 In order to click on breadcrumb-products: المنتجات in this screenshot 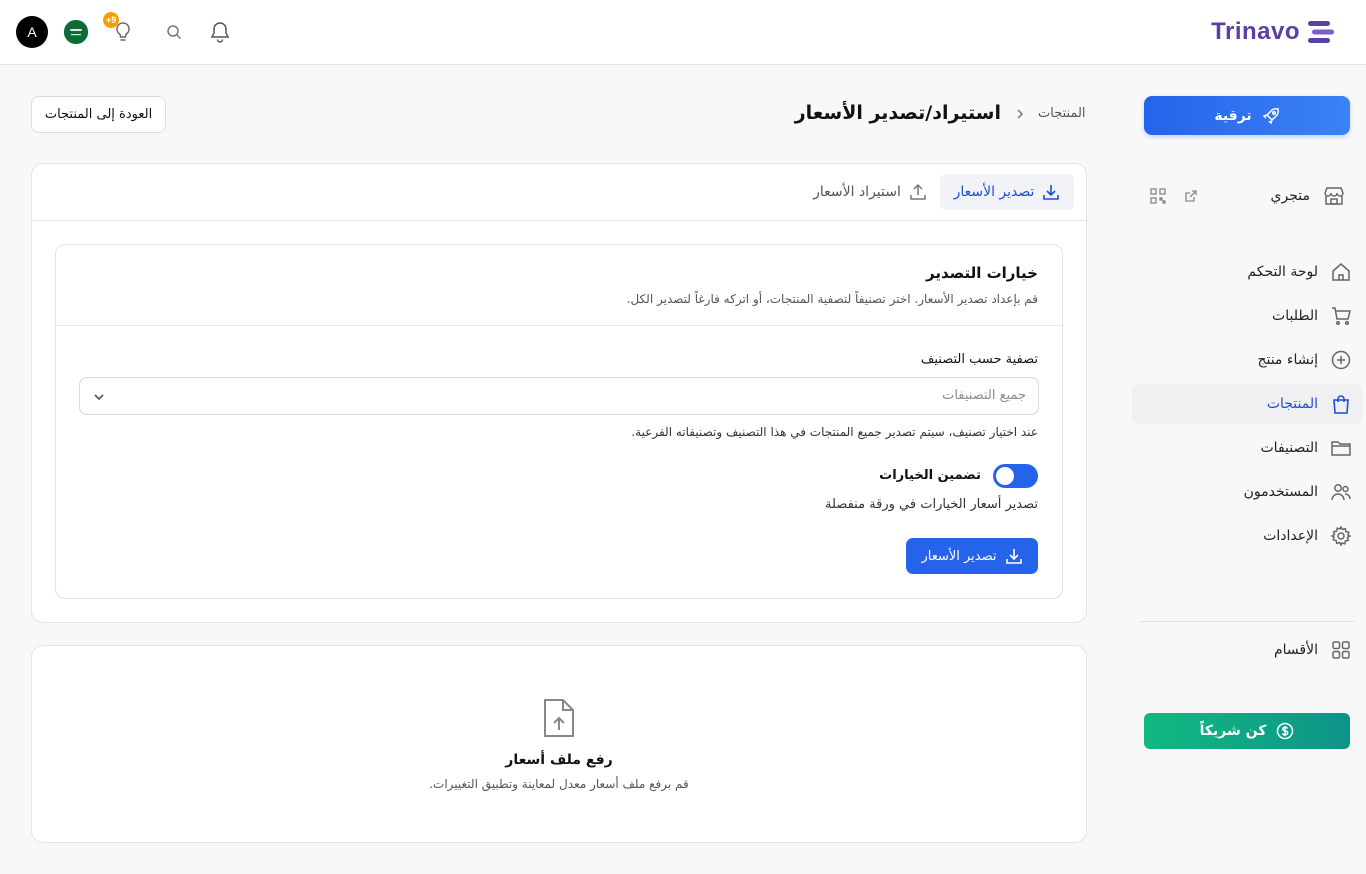, I will do `click(1062, 113)`.